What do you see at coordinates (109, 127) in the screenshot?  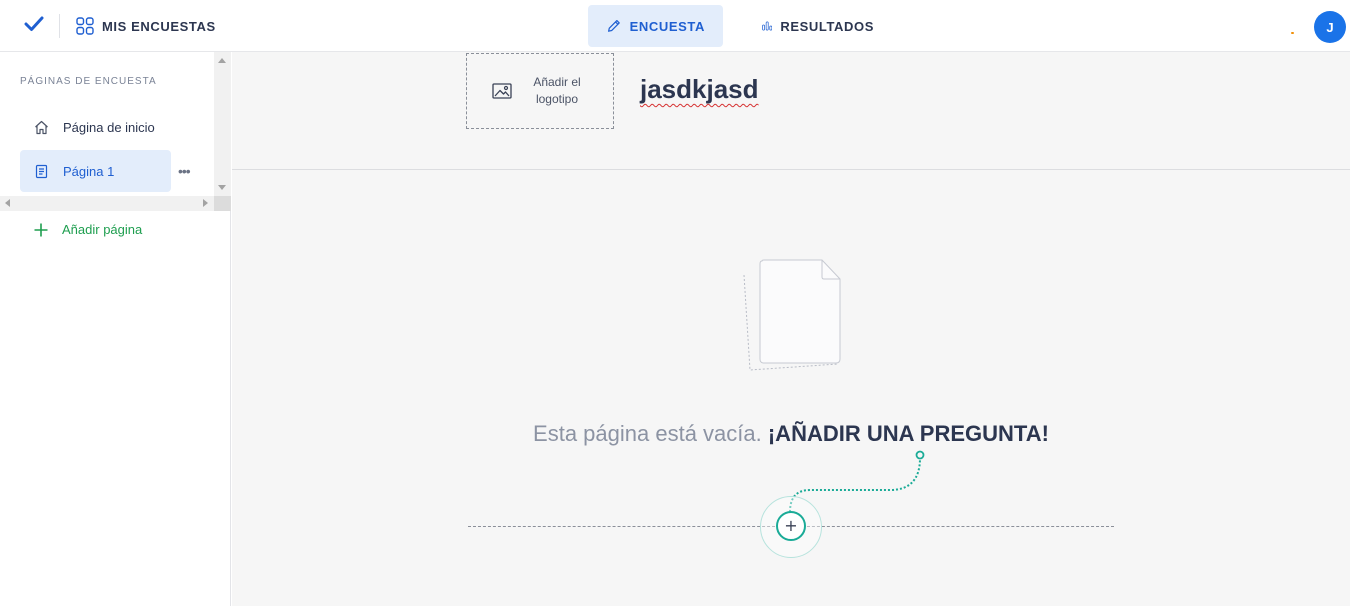 I see `sidebar-item-label: Página de inicio` at bounding box center [109, 127].